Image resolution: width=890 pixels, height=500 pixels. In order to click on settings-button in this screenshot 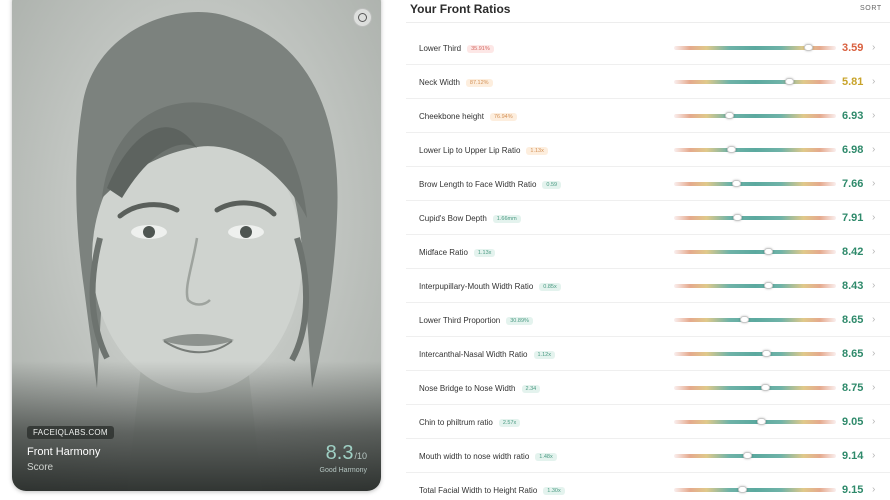, I will do `click(362, 17)`.